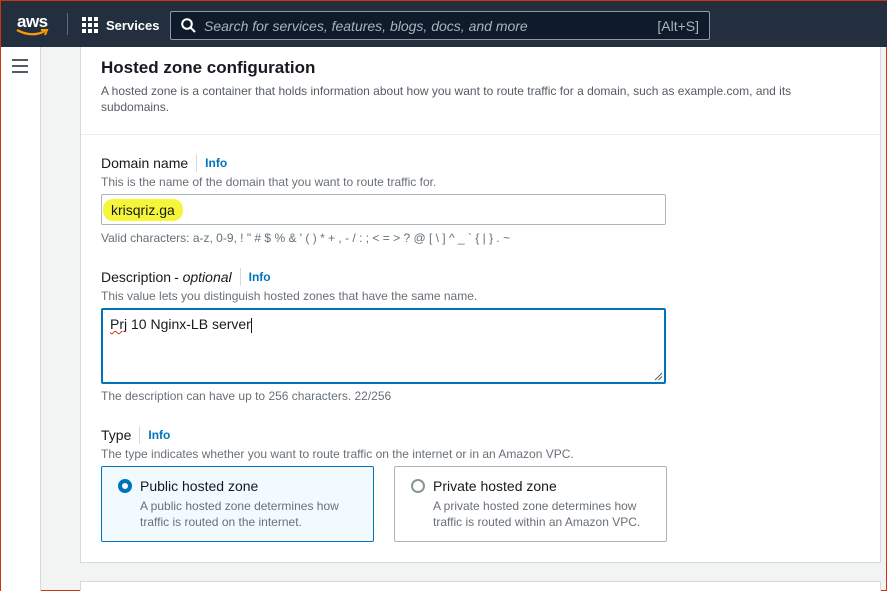 Image resolution: width=887 pixels, height=591 pixels. Describe the element at coordinates (208, 67) in the screenshot. I see `panel-title: Hosted zone configuration` at that location.